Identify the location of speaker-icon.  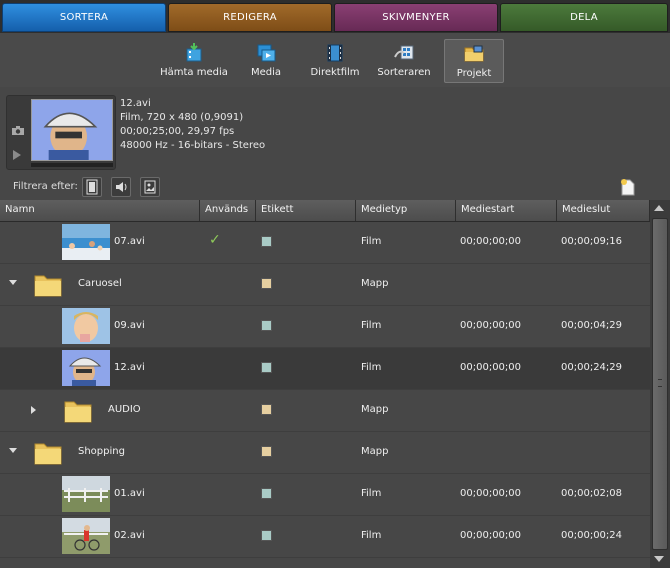
(121, 187).